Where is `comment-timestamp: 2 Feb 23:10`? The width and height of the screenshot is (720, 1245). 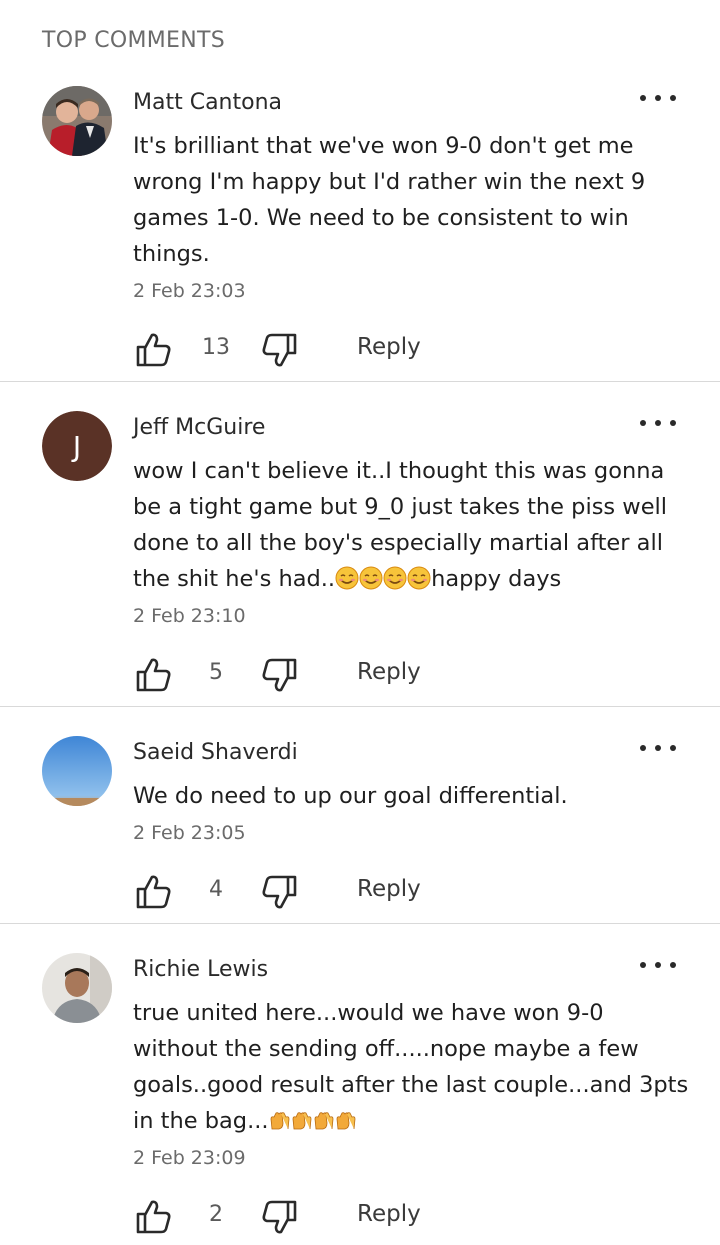
comment-timestamp: 2 Feb 23:10 is located at coordinates (189, 616).